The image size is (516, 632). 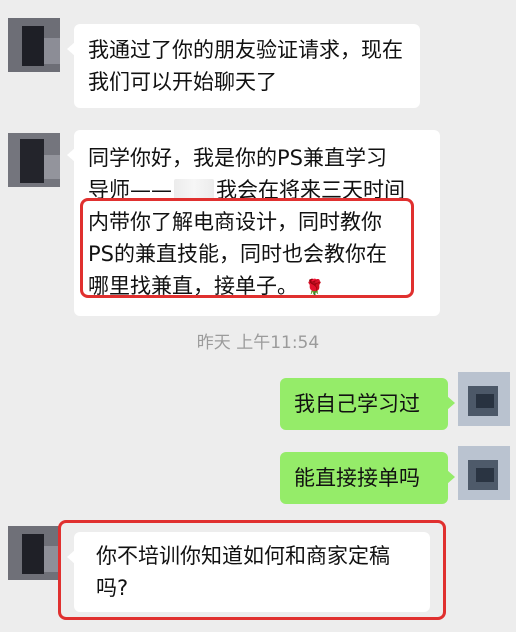 I want to click on message-bubble-sent: 我自己学习过, so click(x=367, y=404).